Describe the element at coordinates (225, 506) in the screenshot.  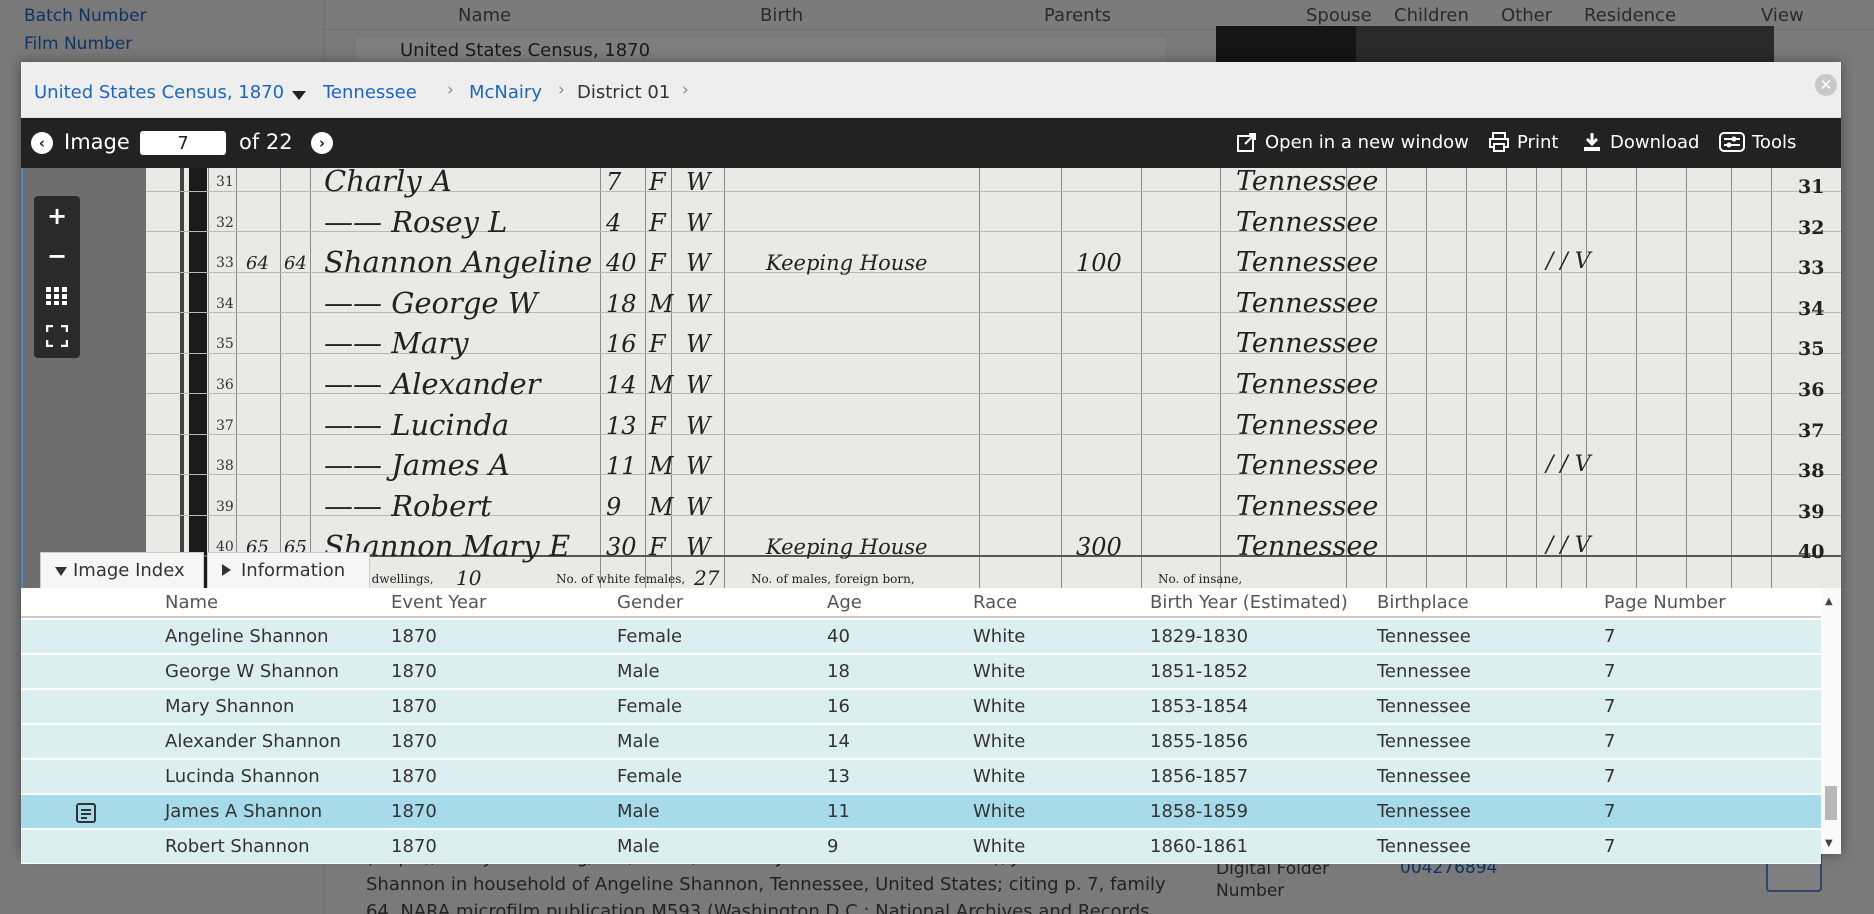
I see `census-line-number-left: 39` at that location.